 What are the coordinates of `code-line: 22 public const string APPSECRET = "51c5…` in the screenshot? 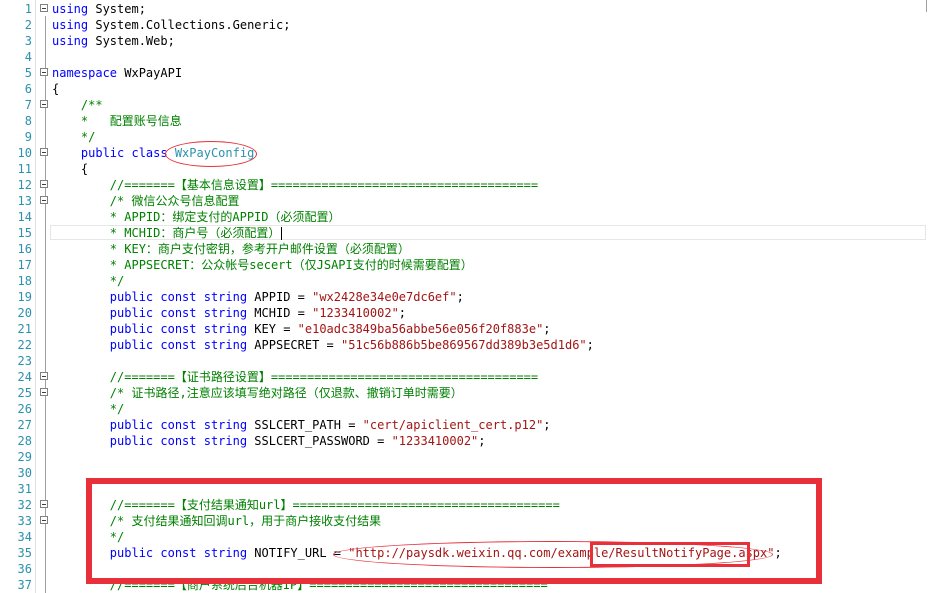 It's located at (464, 345).